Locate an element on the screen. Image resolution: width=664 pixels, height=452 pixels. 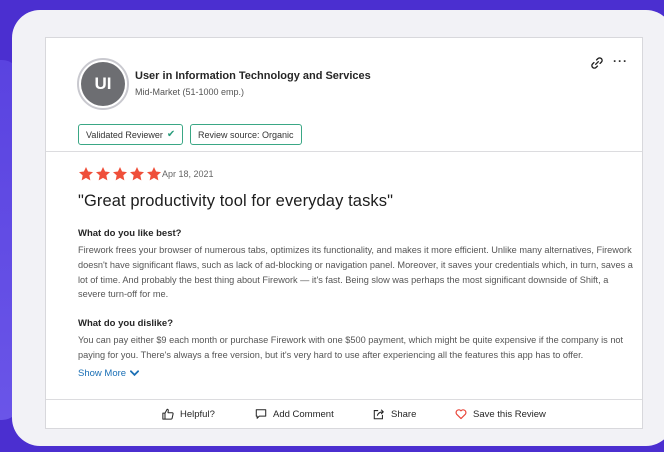
reviewer-segment: Mid-Market (51-1000 emp.) is located at coordinates (190, 92).